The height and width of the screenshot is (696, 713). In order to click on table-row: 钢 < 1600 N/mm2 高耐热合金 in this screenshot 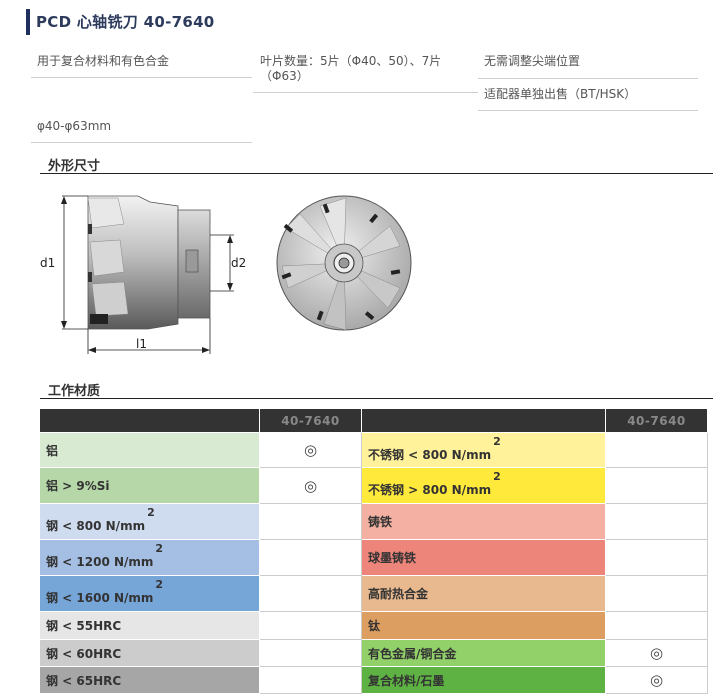, I will do `click(373, 593)`.